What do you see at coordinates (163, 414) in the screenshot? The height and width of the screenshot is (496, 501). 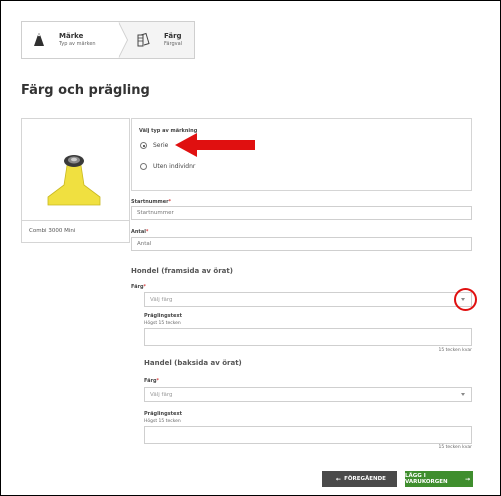 I see `back-text-label: Präglingstext` at bounding box center [163, 414].